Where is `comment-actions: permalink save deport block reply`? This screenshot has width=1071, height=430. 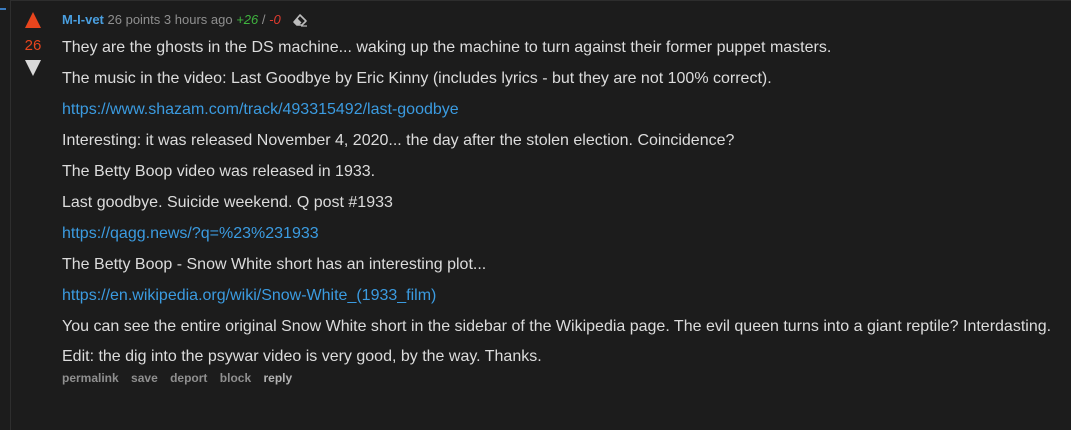
comment-actions: permalink save deport block reply is located at coordinates (562, 378).